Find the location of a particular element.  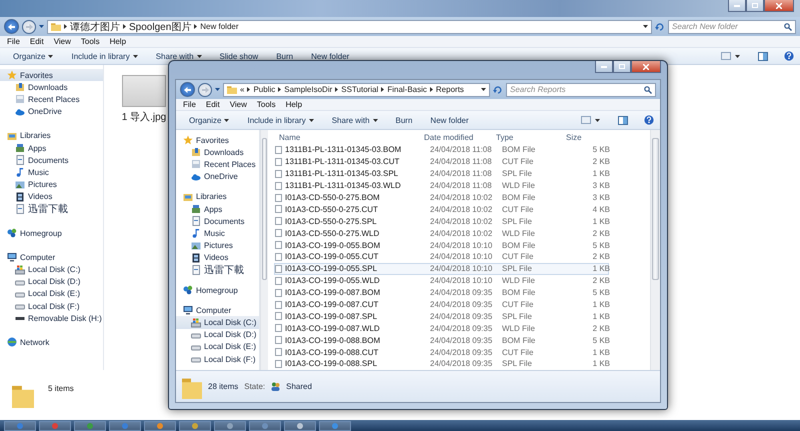

toolbar-button: Slide show is located at coordinates (239, 56).